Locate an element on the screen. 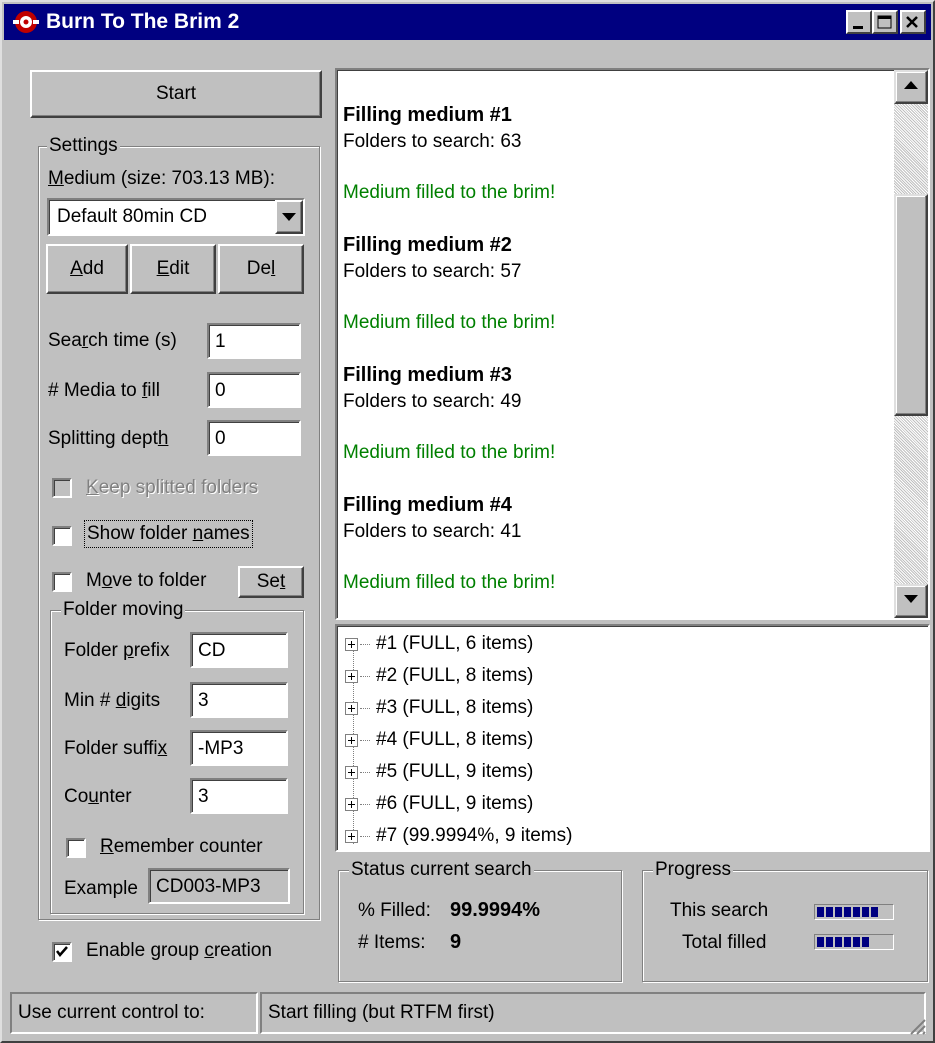 The width and height of the screenshot is (935, 1043). show-folder-names-checkbox is located at coordinates (62, 536).